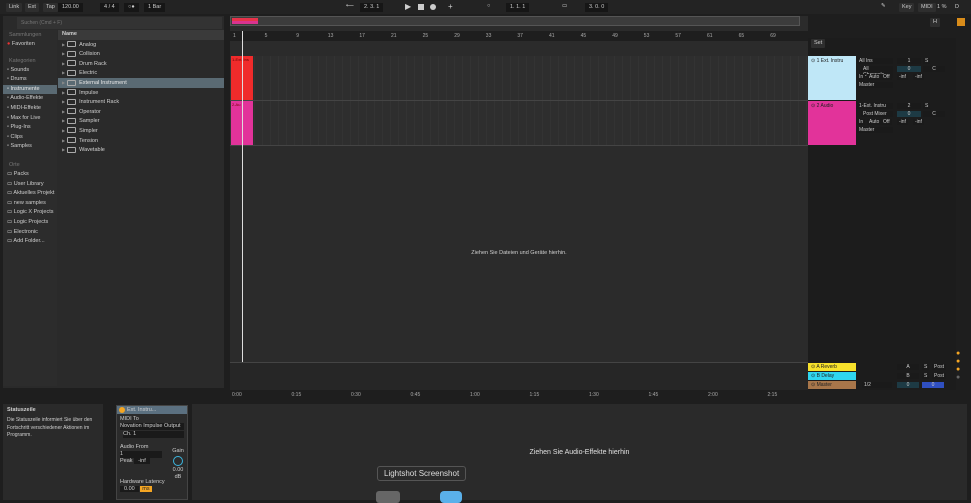  I want to click on category-item: ▫ MIDI-Effekte, so click(30, 109).